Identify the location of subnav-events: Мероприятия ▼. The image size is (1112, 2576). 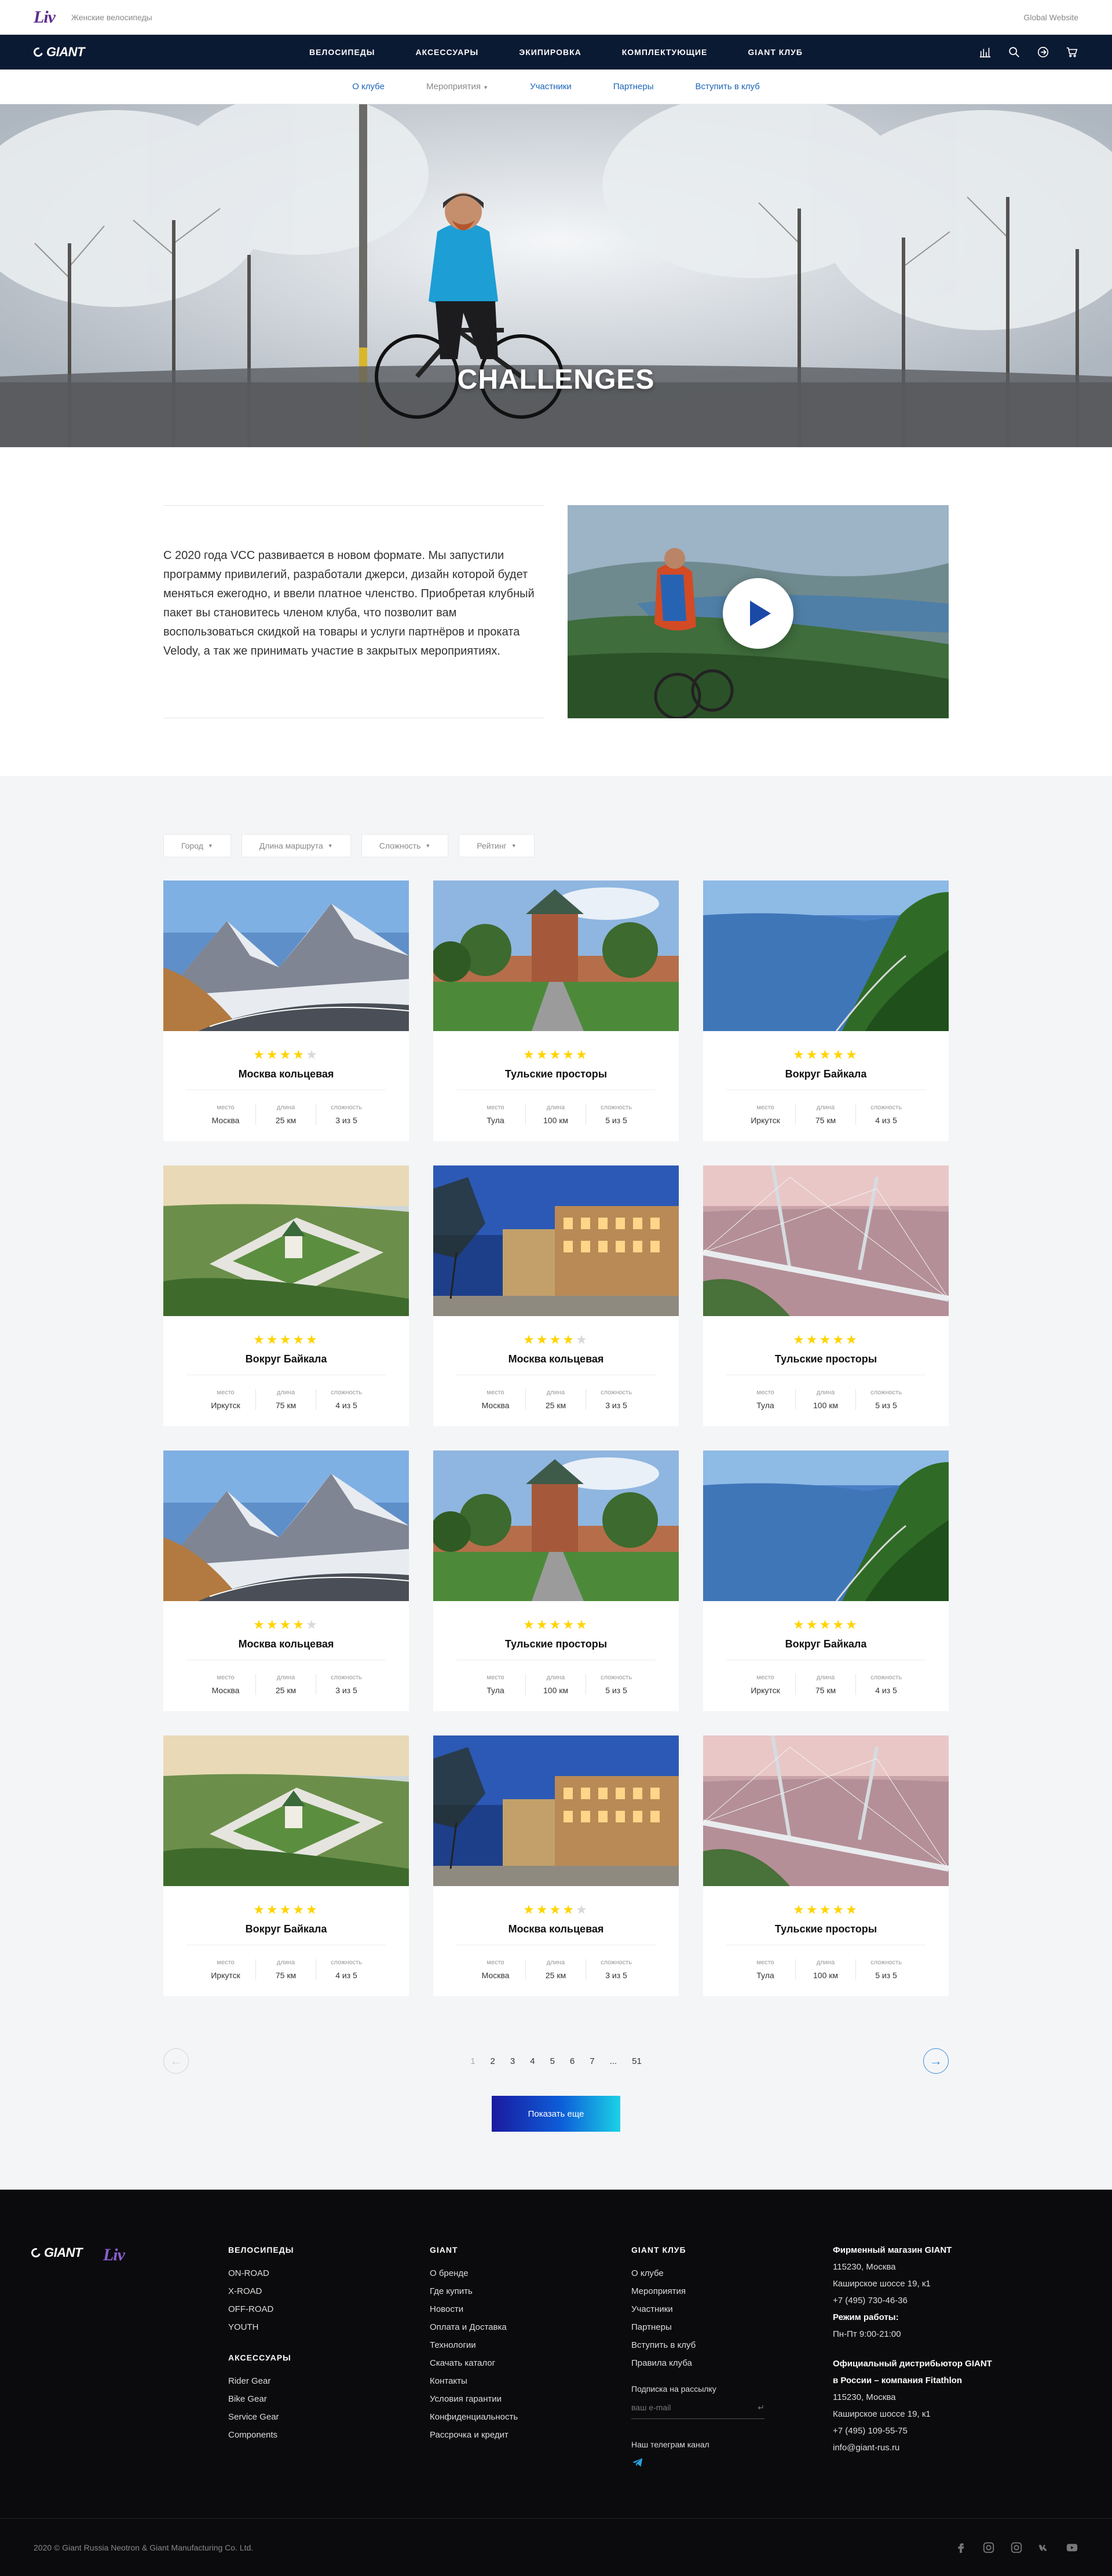
(457, 87).